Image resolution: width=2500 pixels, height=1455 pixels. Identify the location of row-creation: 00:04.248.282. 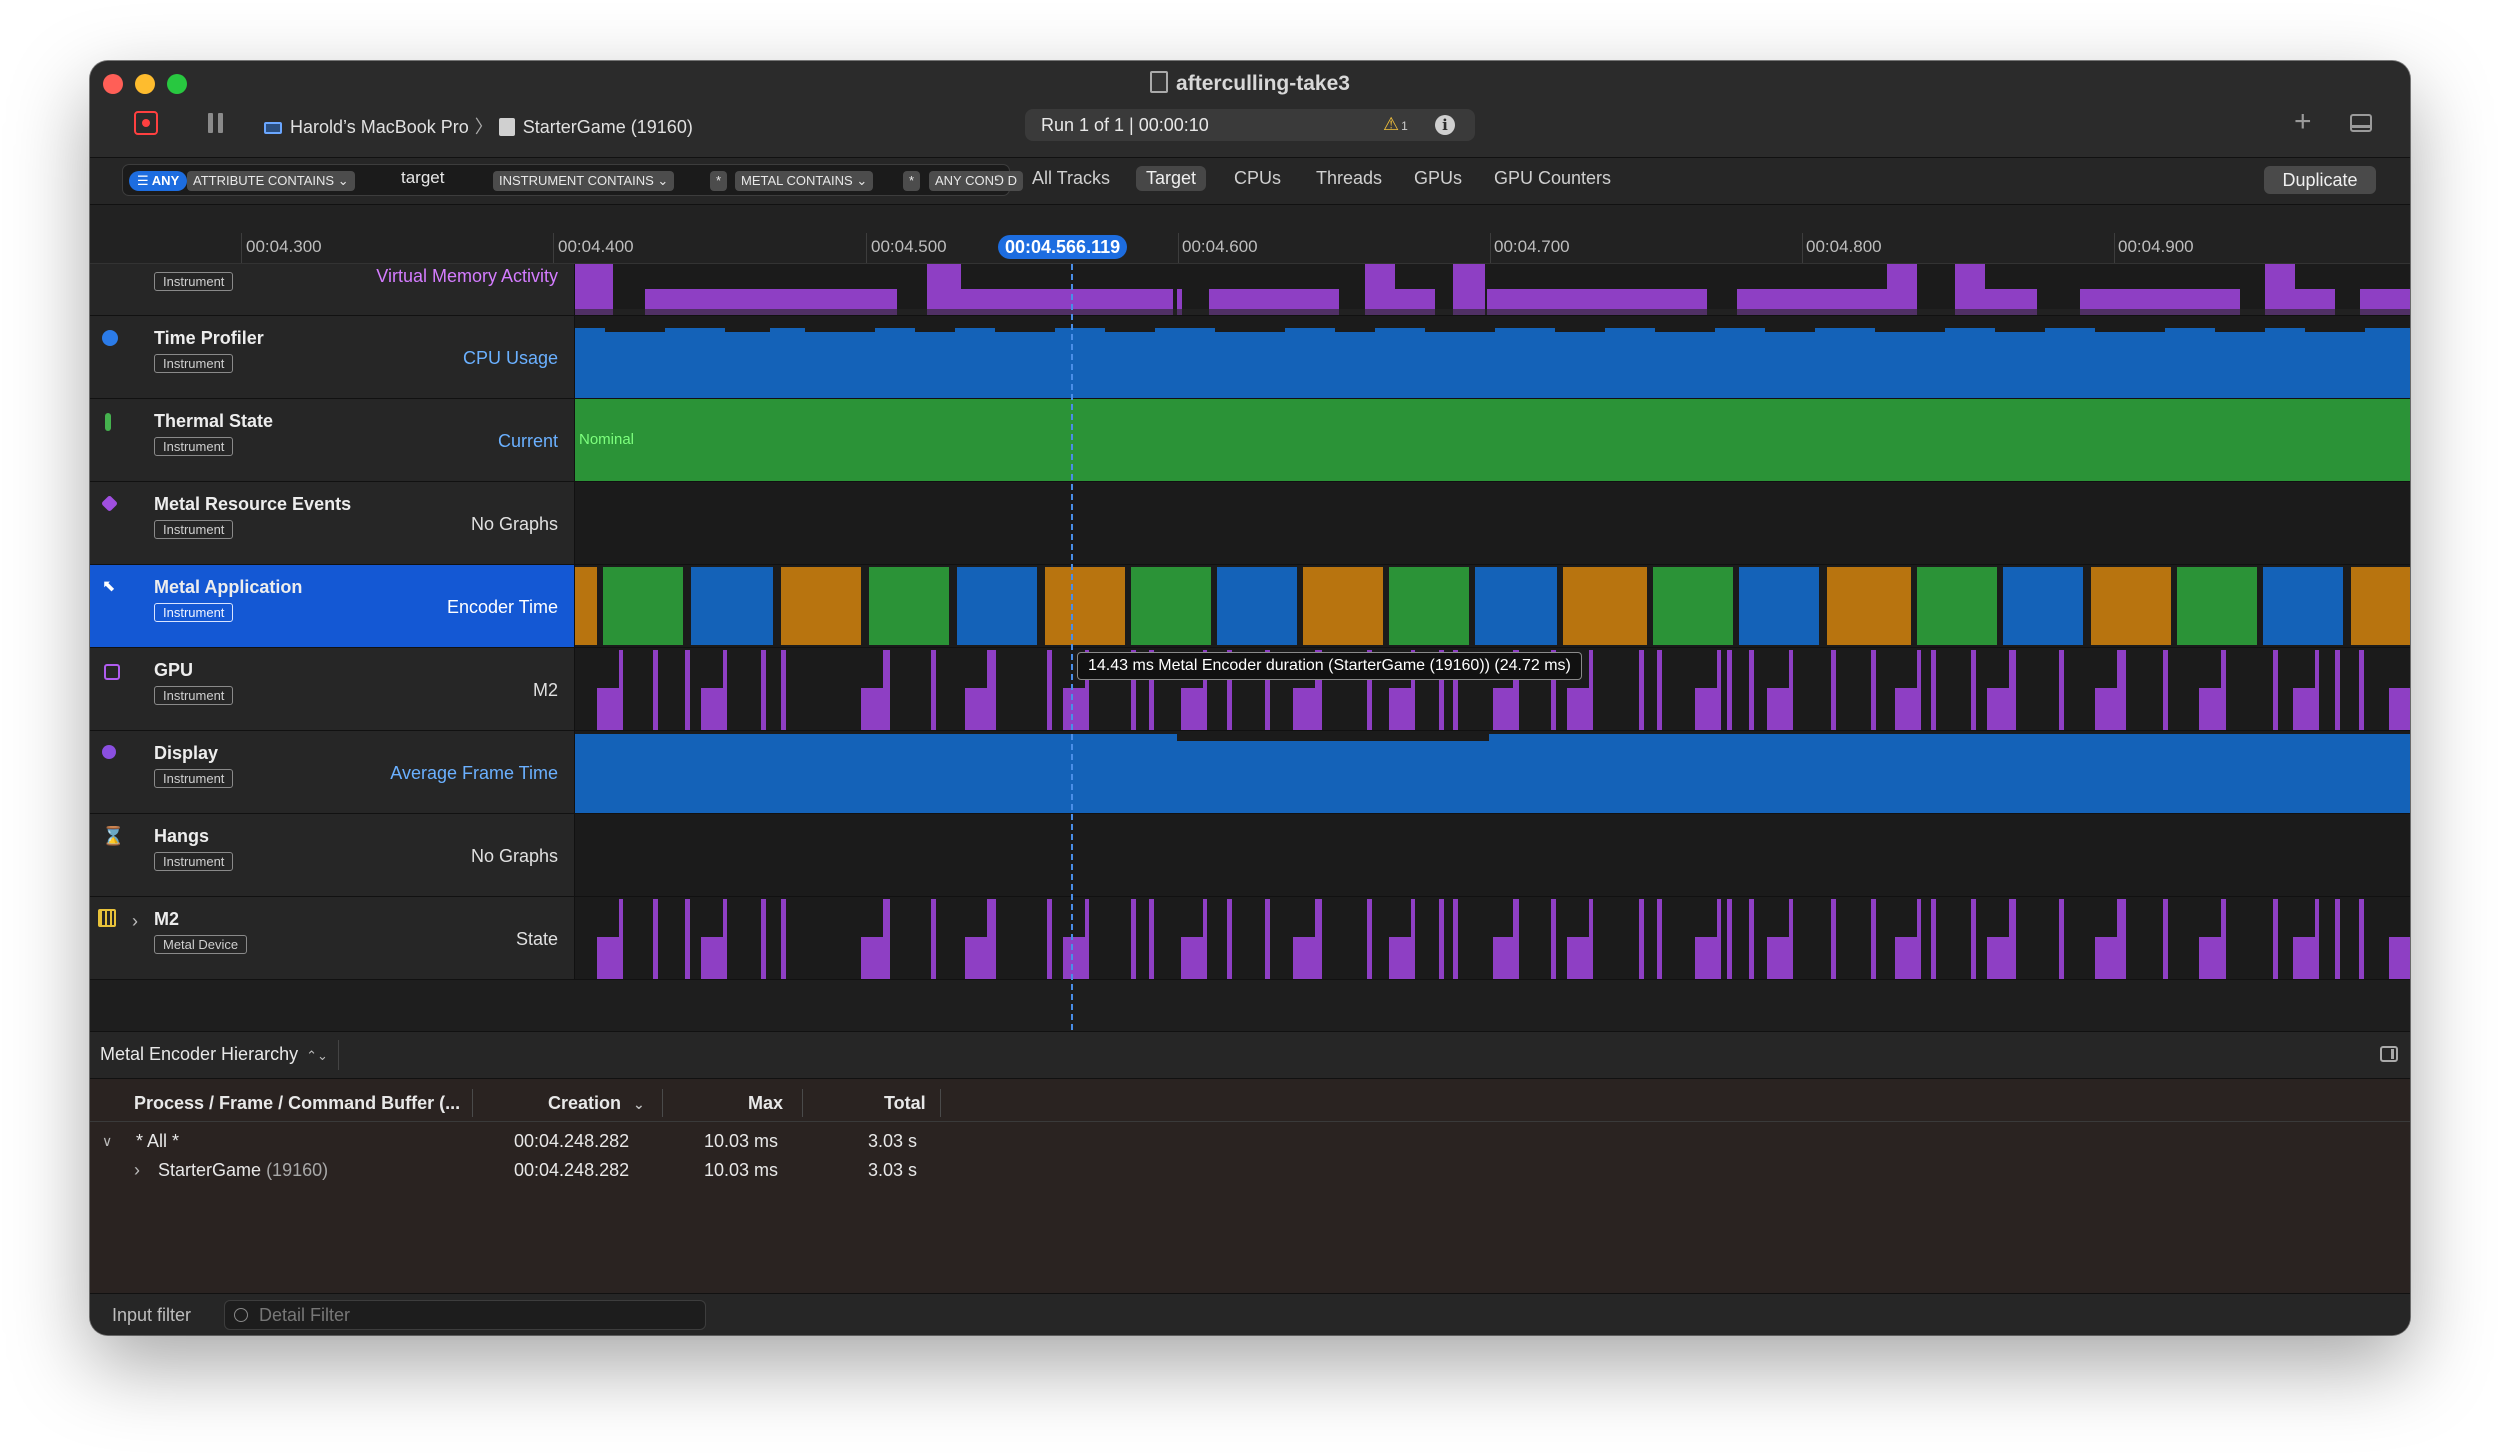
(572, 1141).